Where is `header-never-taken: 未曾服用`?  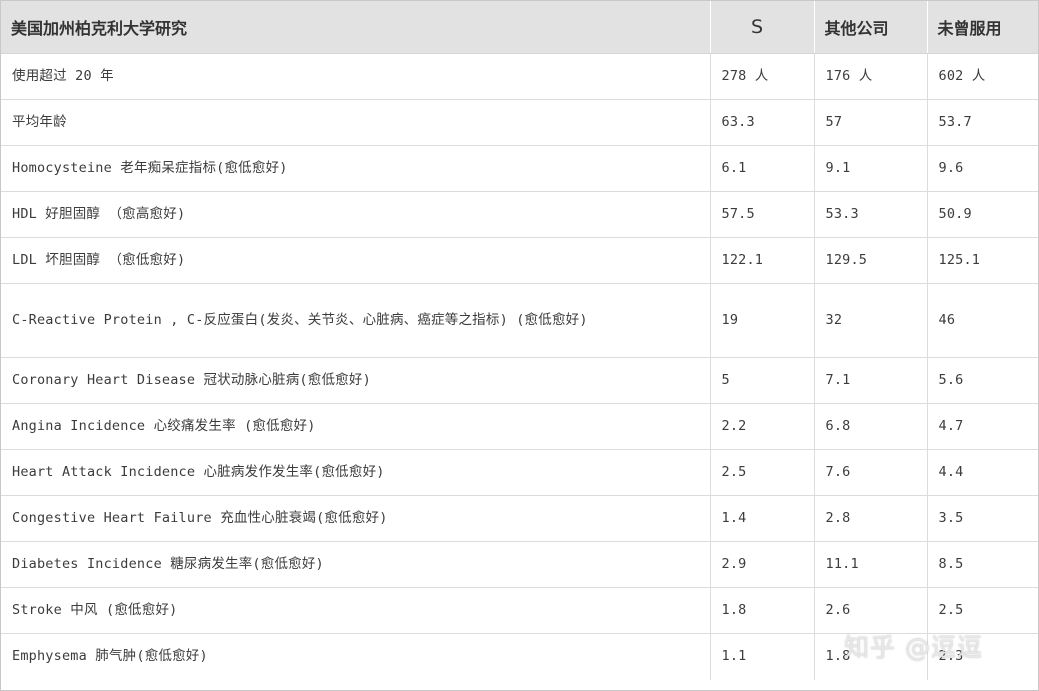 header-never-taken: 未曾服用 is located at coordinates (982, 27).